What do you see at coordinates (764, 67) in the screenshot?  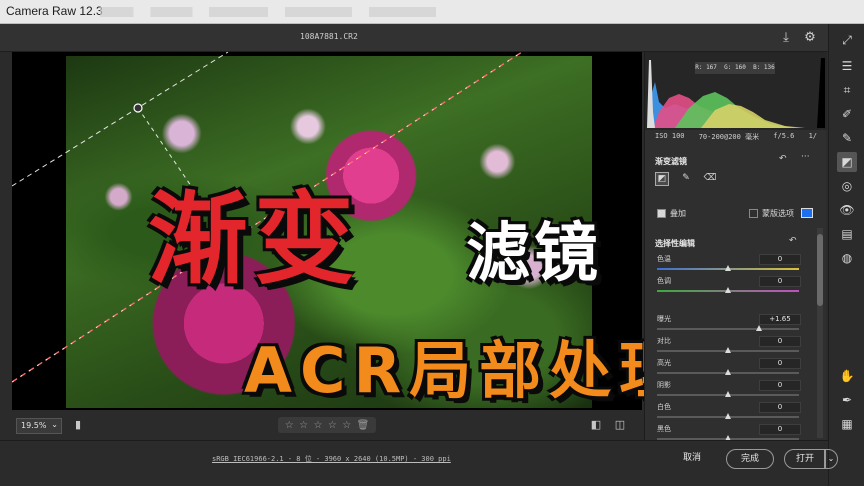 I see `rgb-b: B: 136` at bounding box center [764, 67].